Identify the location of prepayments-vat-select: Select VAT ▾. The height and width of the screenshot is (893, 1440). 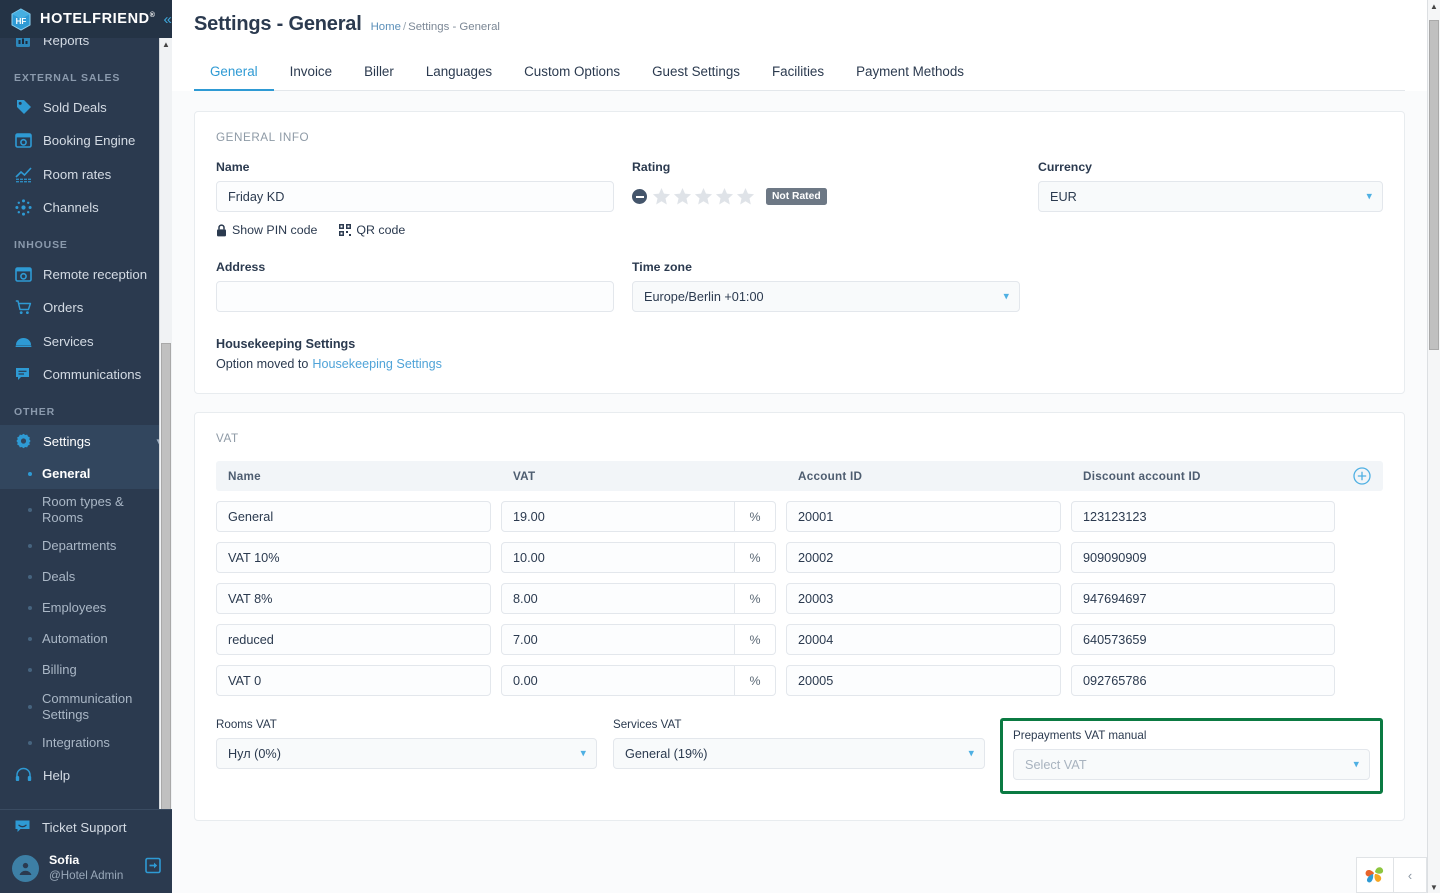
(1191, 764).